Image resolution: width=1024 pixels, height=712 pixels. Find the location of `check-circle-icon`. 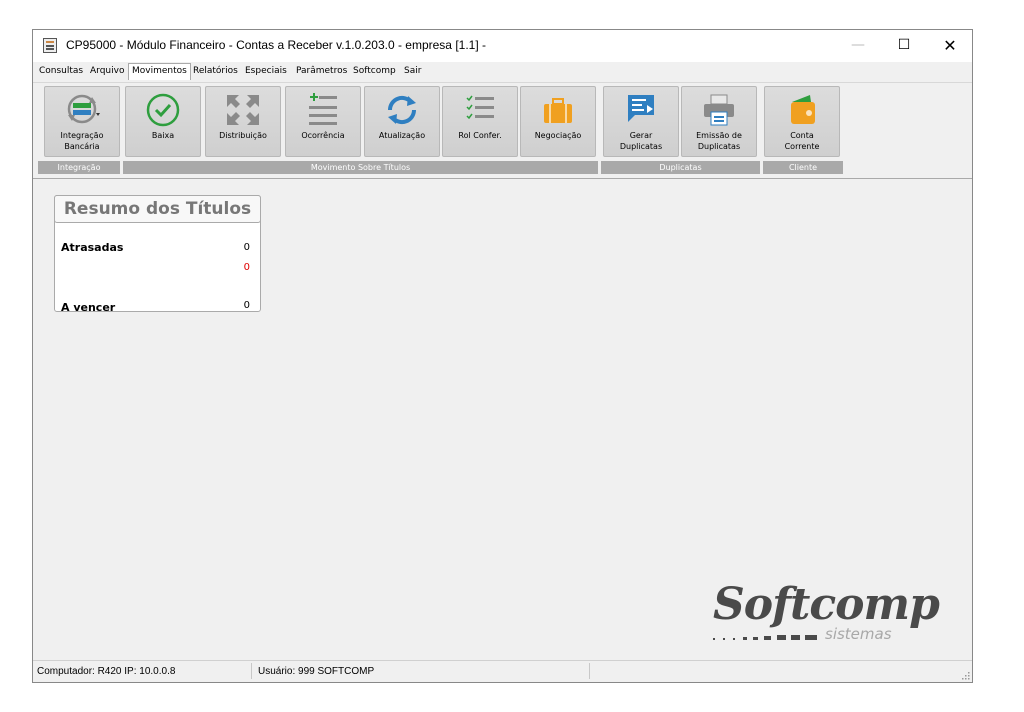

check-circle-icon is located at coordinates (163, 110).